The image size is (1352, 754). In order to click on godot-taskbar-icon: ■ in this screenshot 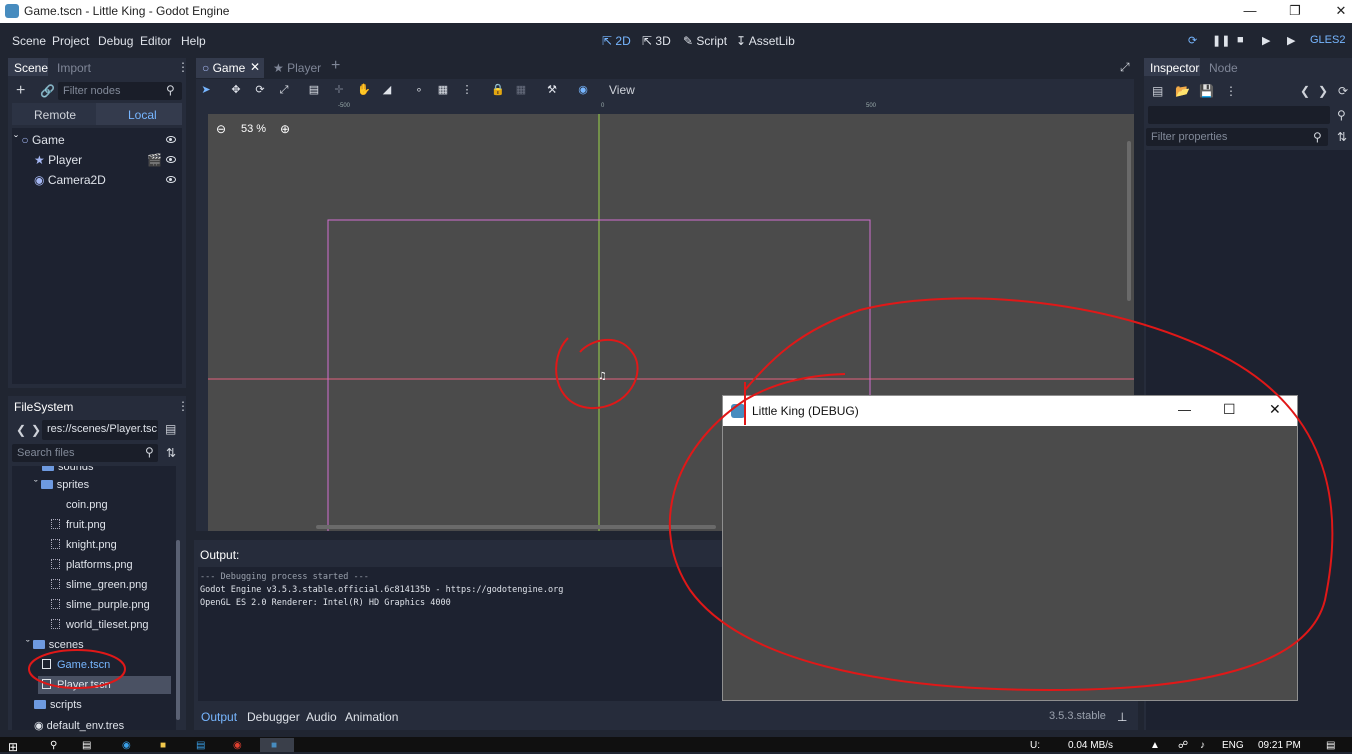, I will do `click(274, 745)`.